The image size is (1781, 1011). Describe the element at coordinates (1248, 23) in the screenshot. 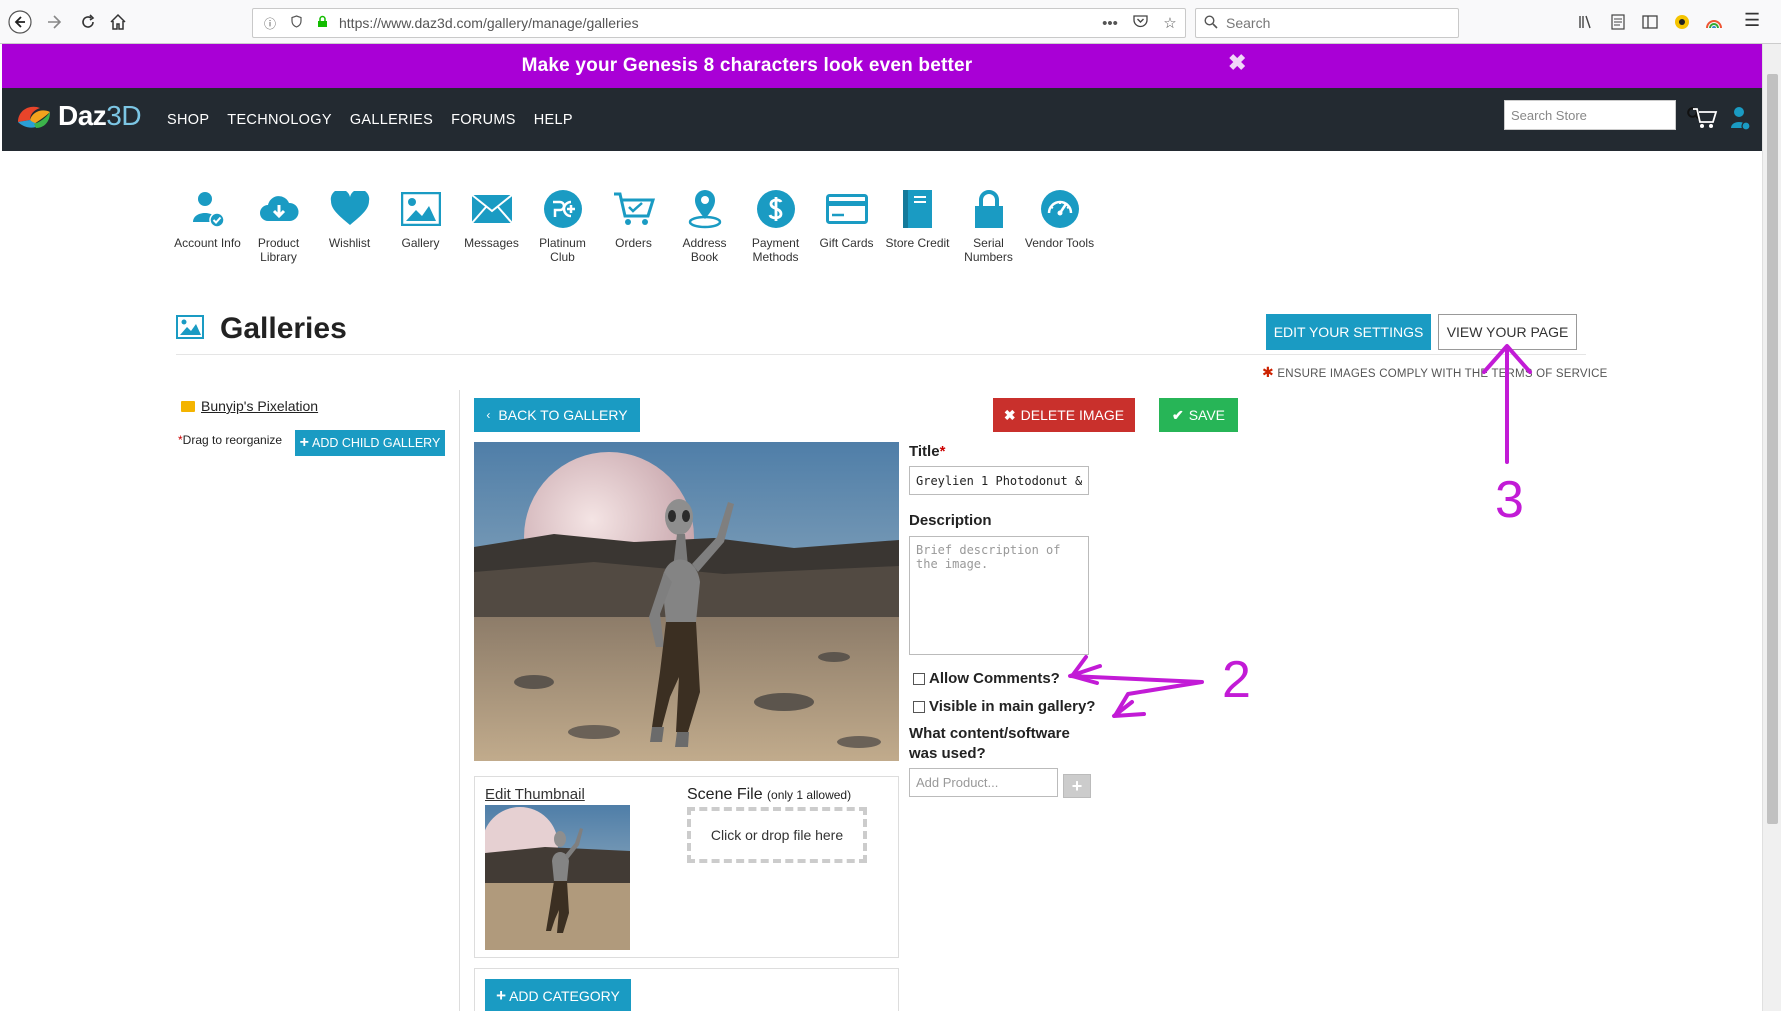

I see `browser-search-placeholder: Search` at that location.